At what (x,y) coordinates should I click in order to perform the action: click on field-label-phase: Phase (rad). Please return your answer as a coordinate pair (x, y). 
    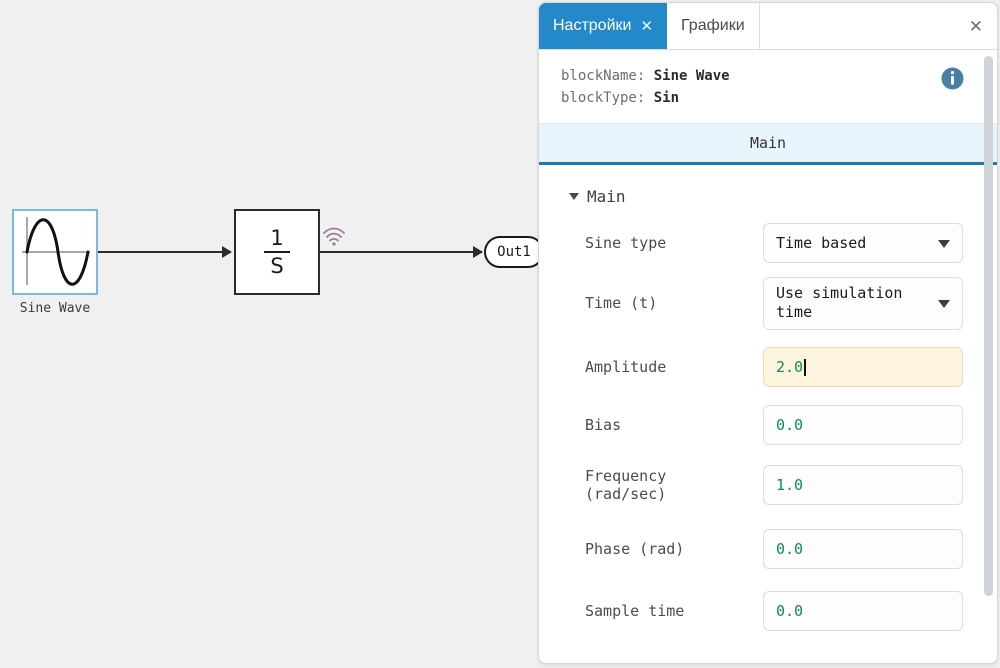
    Looking at the image, I should click on (635, 549).